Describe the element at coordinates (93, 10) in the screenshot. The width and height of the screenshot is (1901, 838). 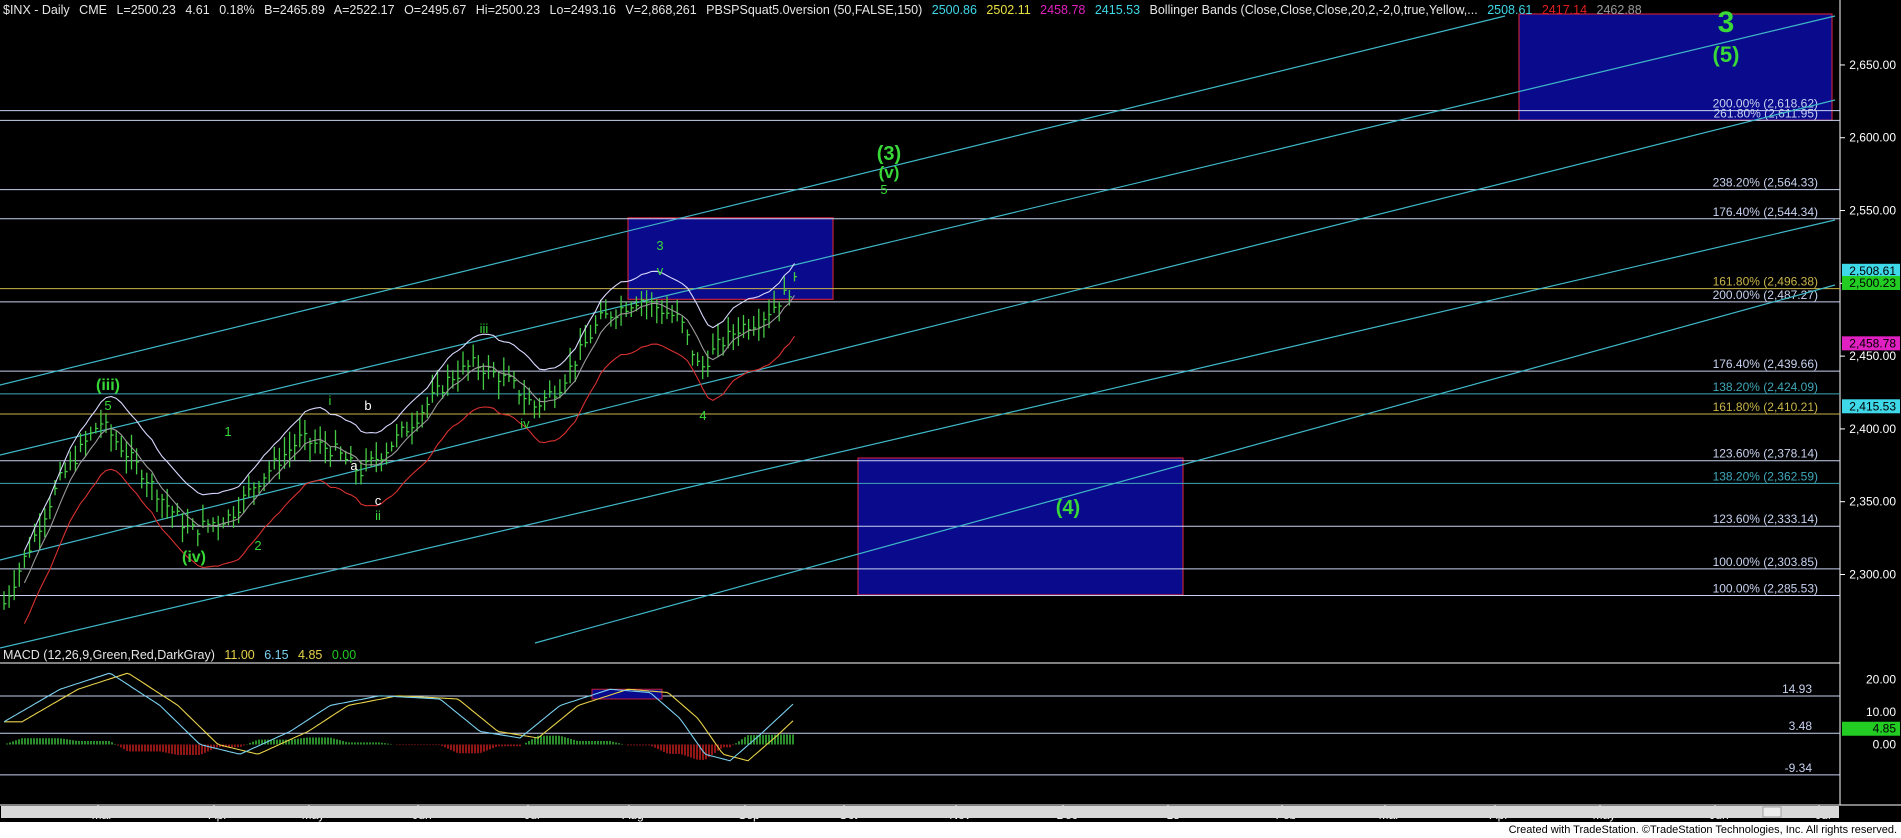
I see `exchange-label: CME` at that location.